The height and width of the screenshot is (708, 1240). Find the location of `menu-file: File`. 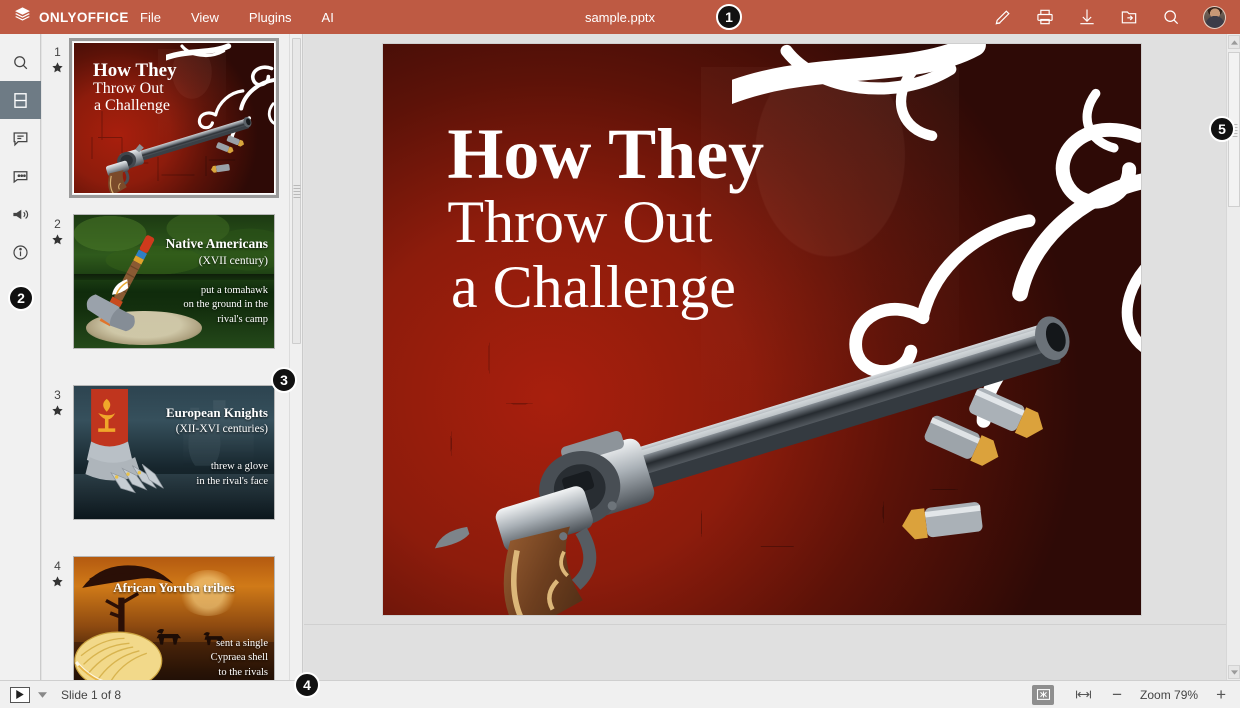

menu-file: File is located at coordinates (150, 17).